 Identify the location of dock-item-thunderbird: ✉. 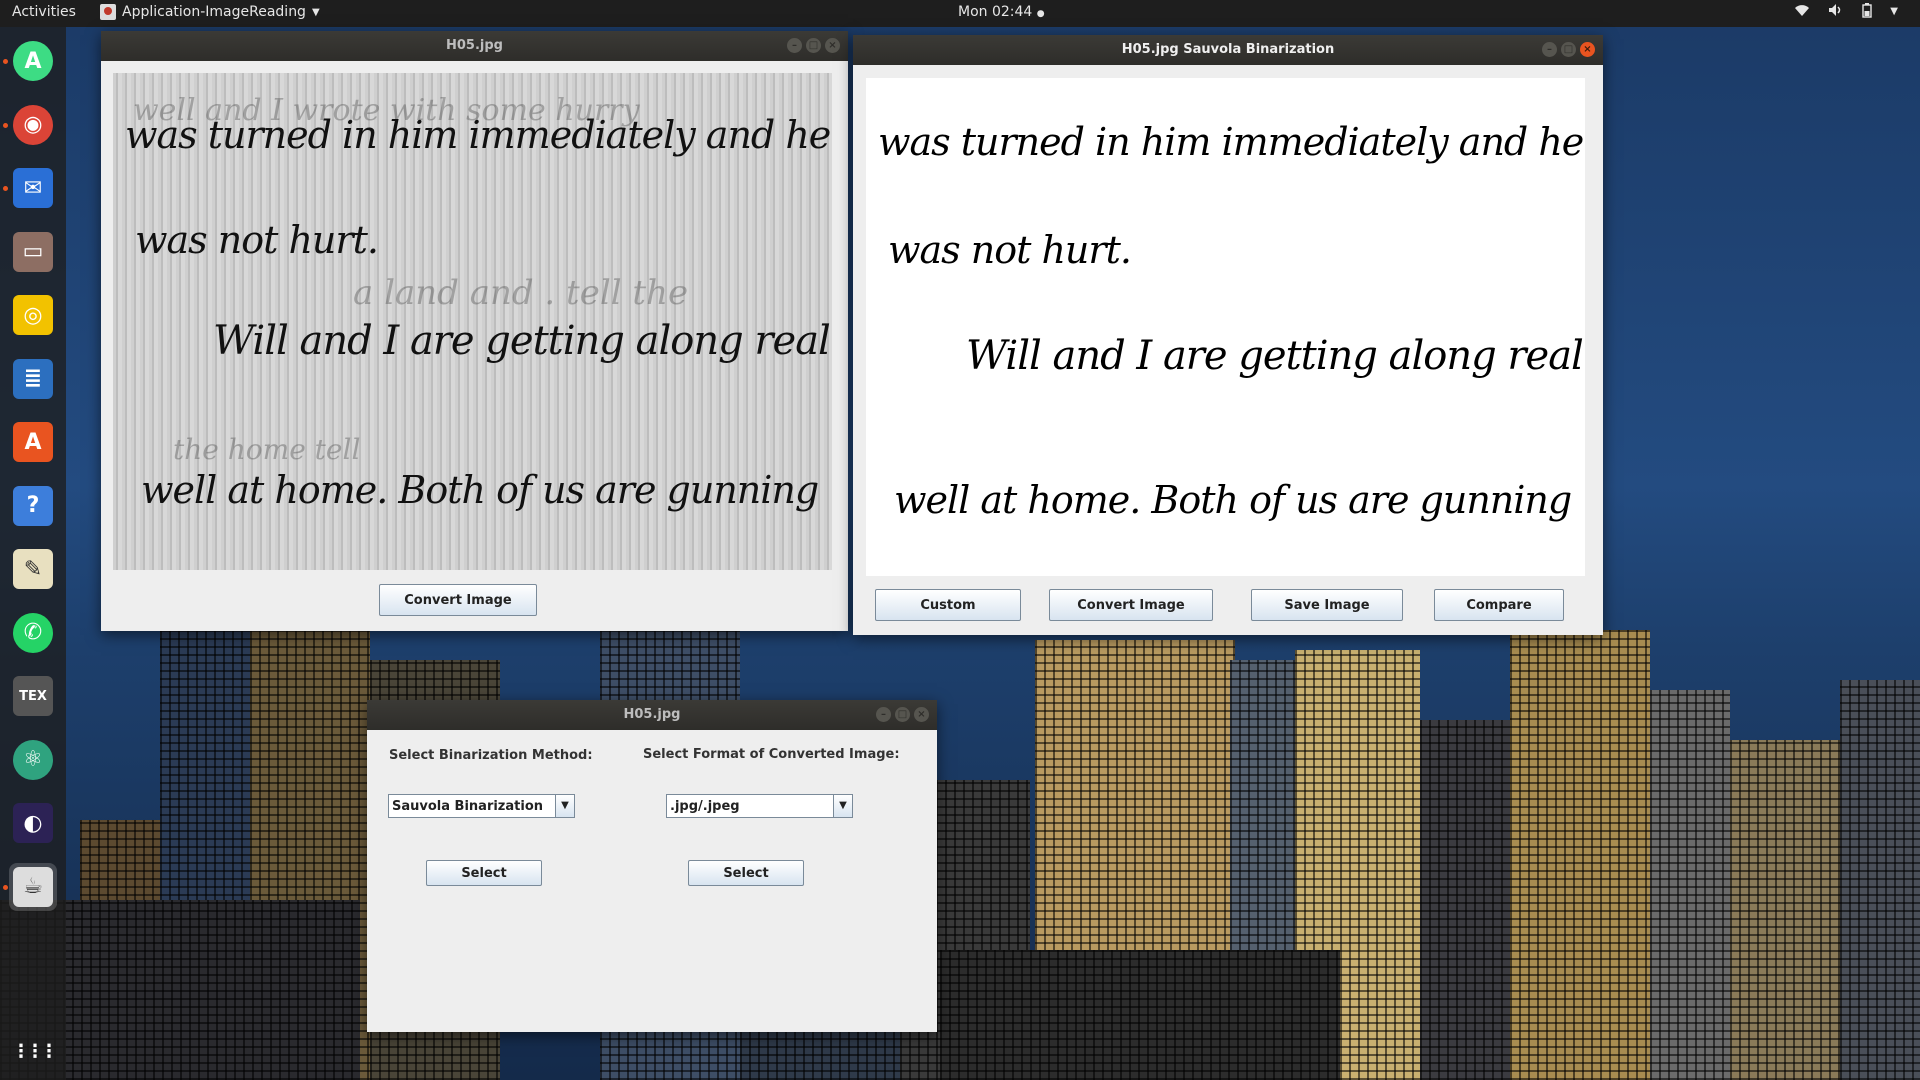
(33, 188).